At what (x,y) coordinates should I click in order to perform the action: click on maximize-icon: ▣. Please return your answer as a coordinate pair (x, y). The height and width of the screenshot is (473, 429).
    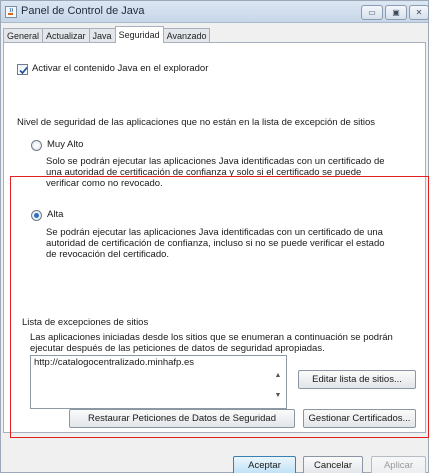
    Looking at the image, I should click on (396, 12).